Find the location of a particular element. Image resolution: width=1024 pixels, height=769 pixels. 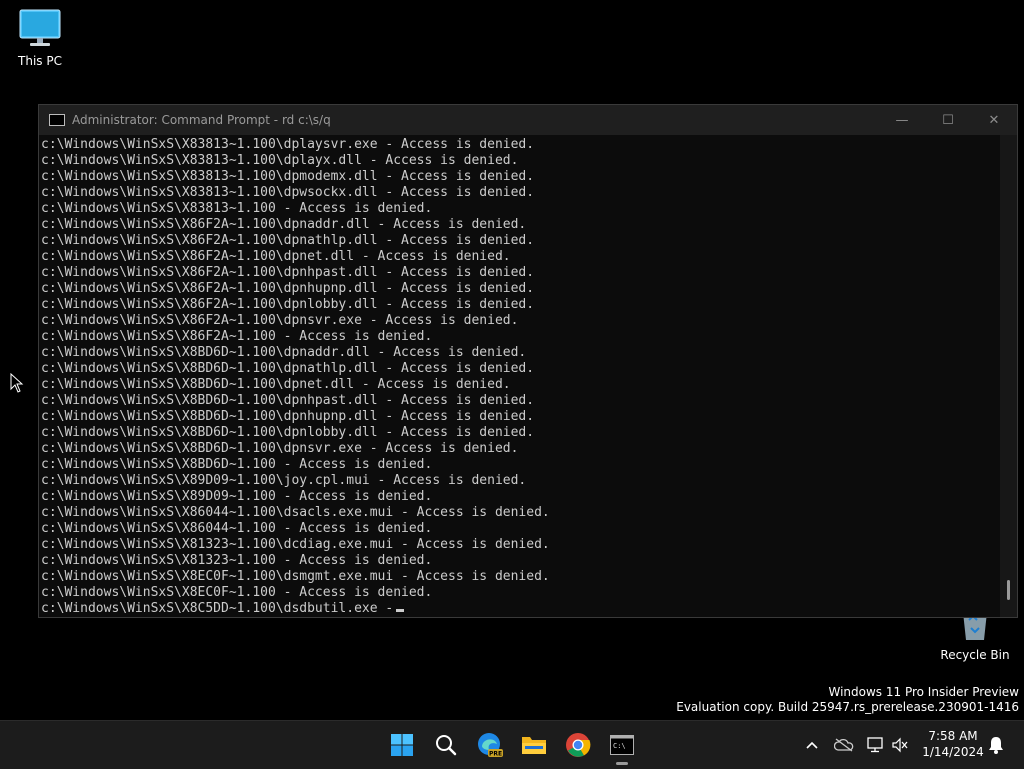

chrome-button is located at coordinates (578, 745).